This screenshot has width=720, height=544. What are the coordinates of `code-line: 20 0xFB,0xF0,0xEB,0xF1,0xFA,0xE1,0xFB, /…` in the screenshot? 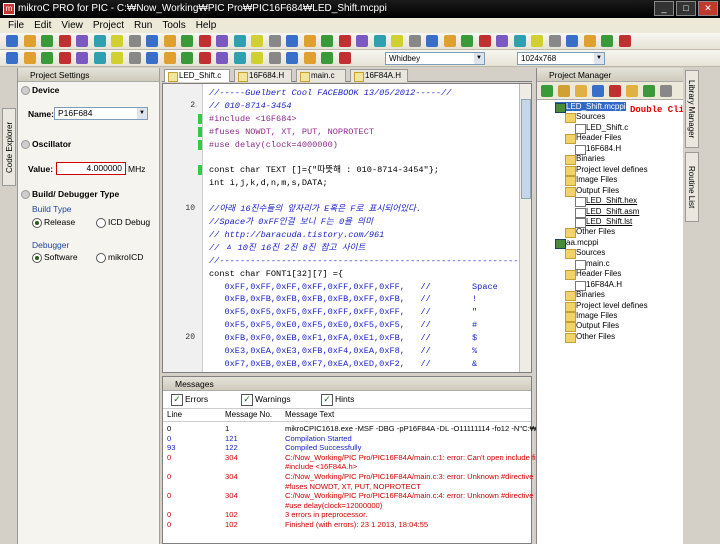 It's located at (347, 338).